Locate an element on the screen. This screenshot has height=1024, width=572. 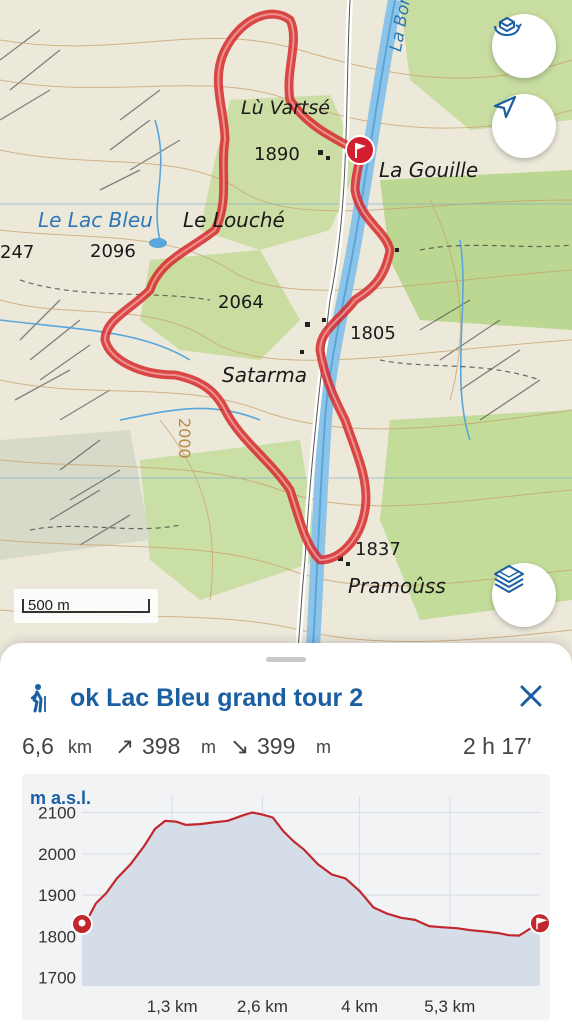
distance-unit: km is located at coordinates (80, 747).